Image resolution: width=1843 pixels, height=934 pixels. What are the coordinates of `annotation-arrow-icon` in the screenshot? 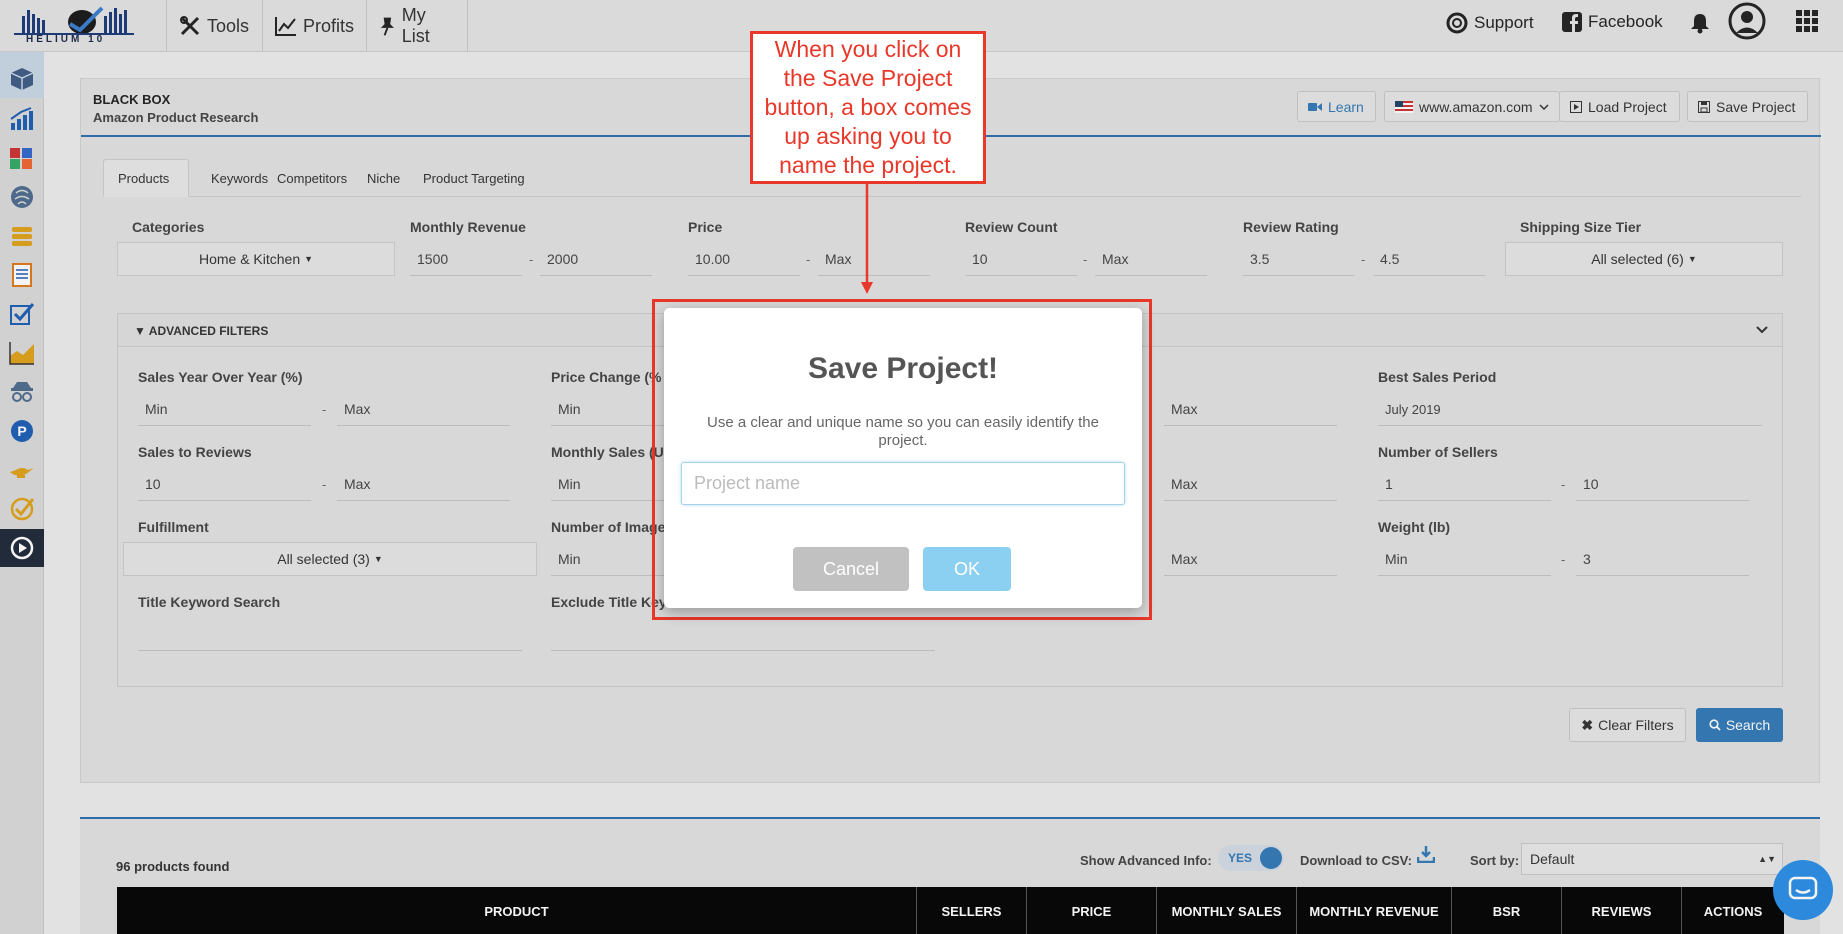 It's located at (867, 239).